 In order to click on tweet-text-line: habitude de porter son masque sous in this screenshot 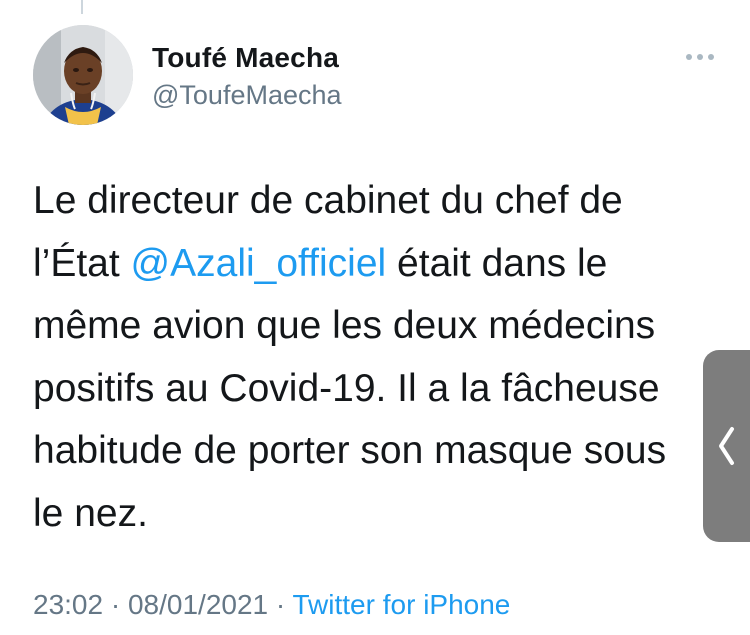, I will do `click(350, 450)`.